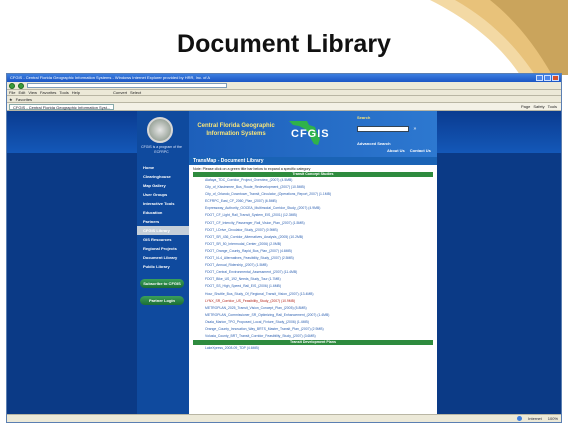 The width and height of the screenshot is (568, 428). What do you see at coordinates (383, 129) in the screenshot?
I see `search-input` at bounding box center [383, 129].